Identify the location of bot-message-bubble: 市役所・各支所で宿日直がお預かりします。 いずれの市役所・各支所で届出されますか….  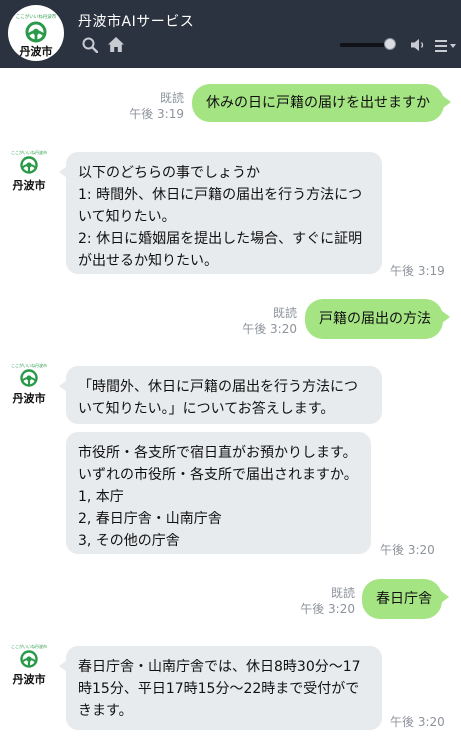
(218, 493).